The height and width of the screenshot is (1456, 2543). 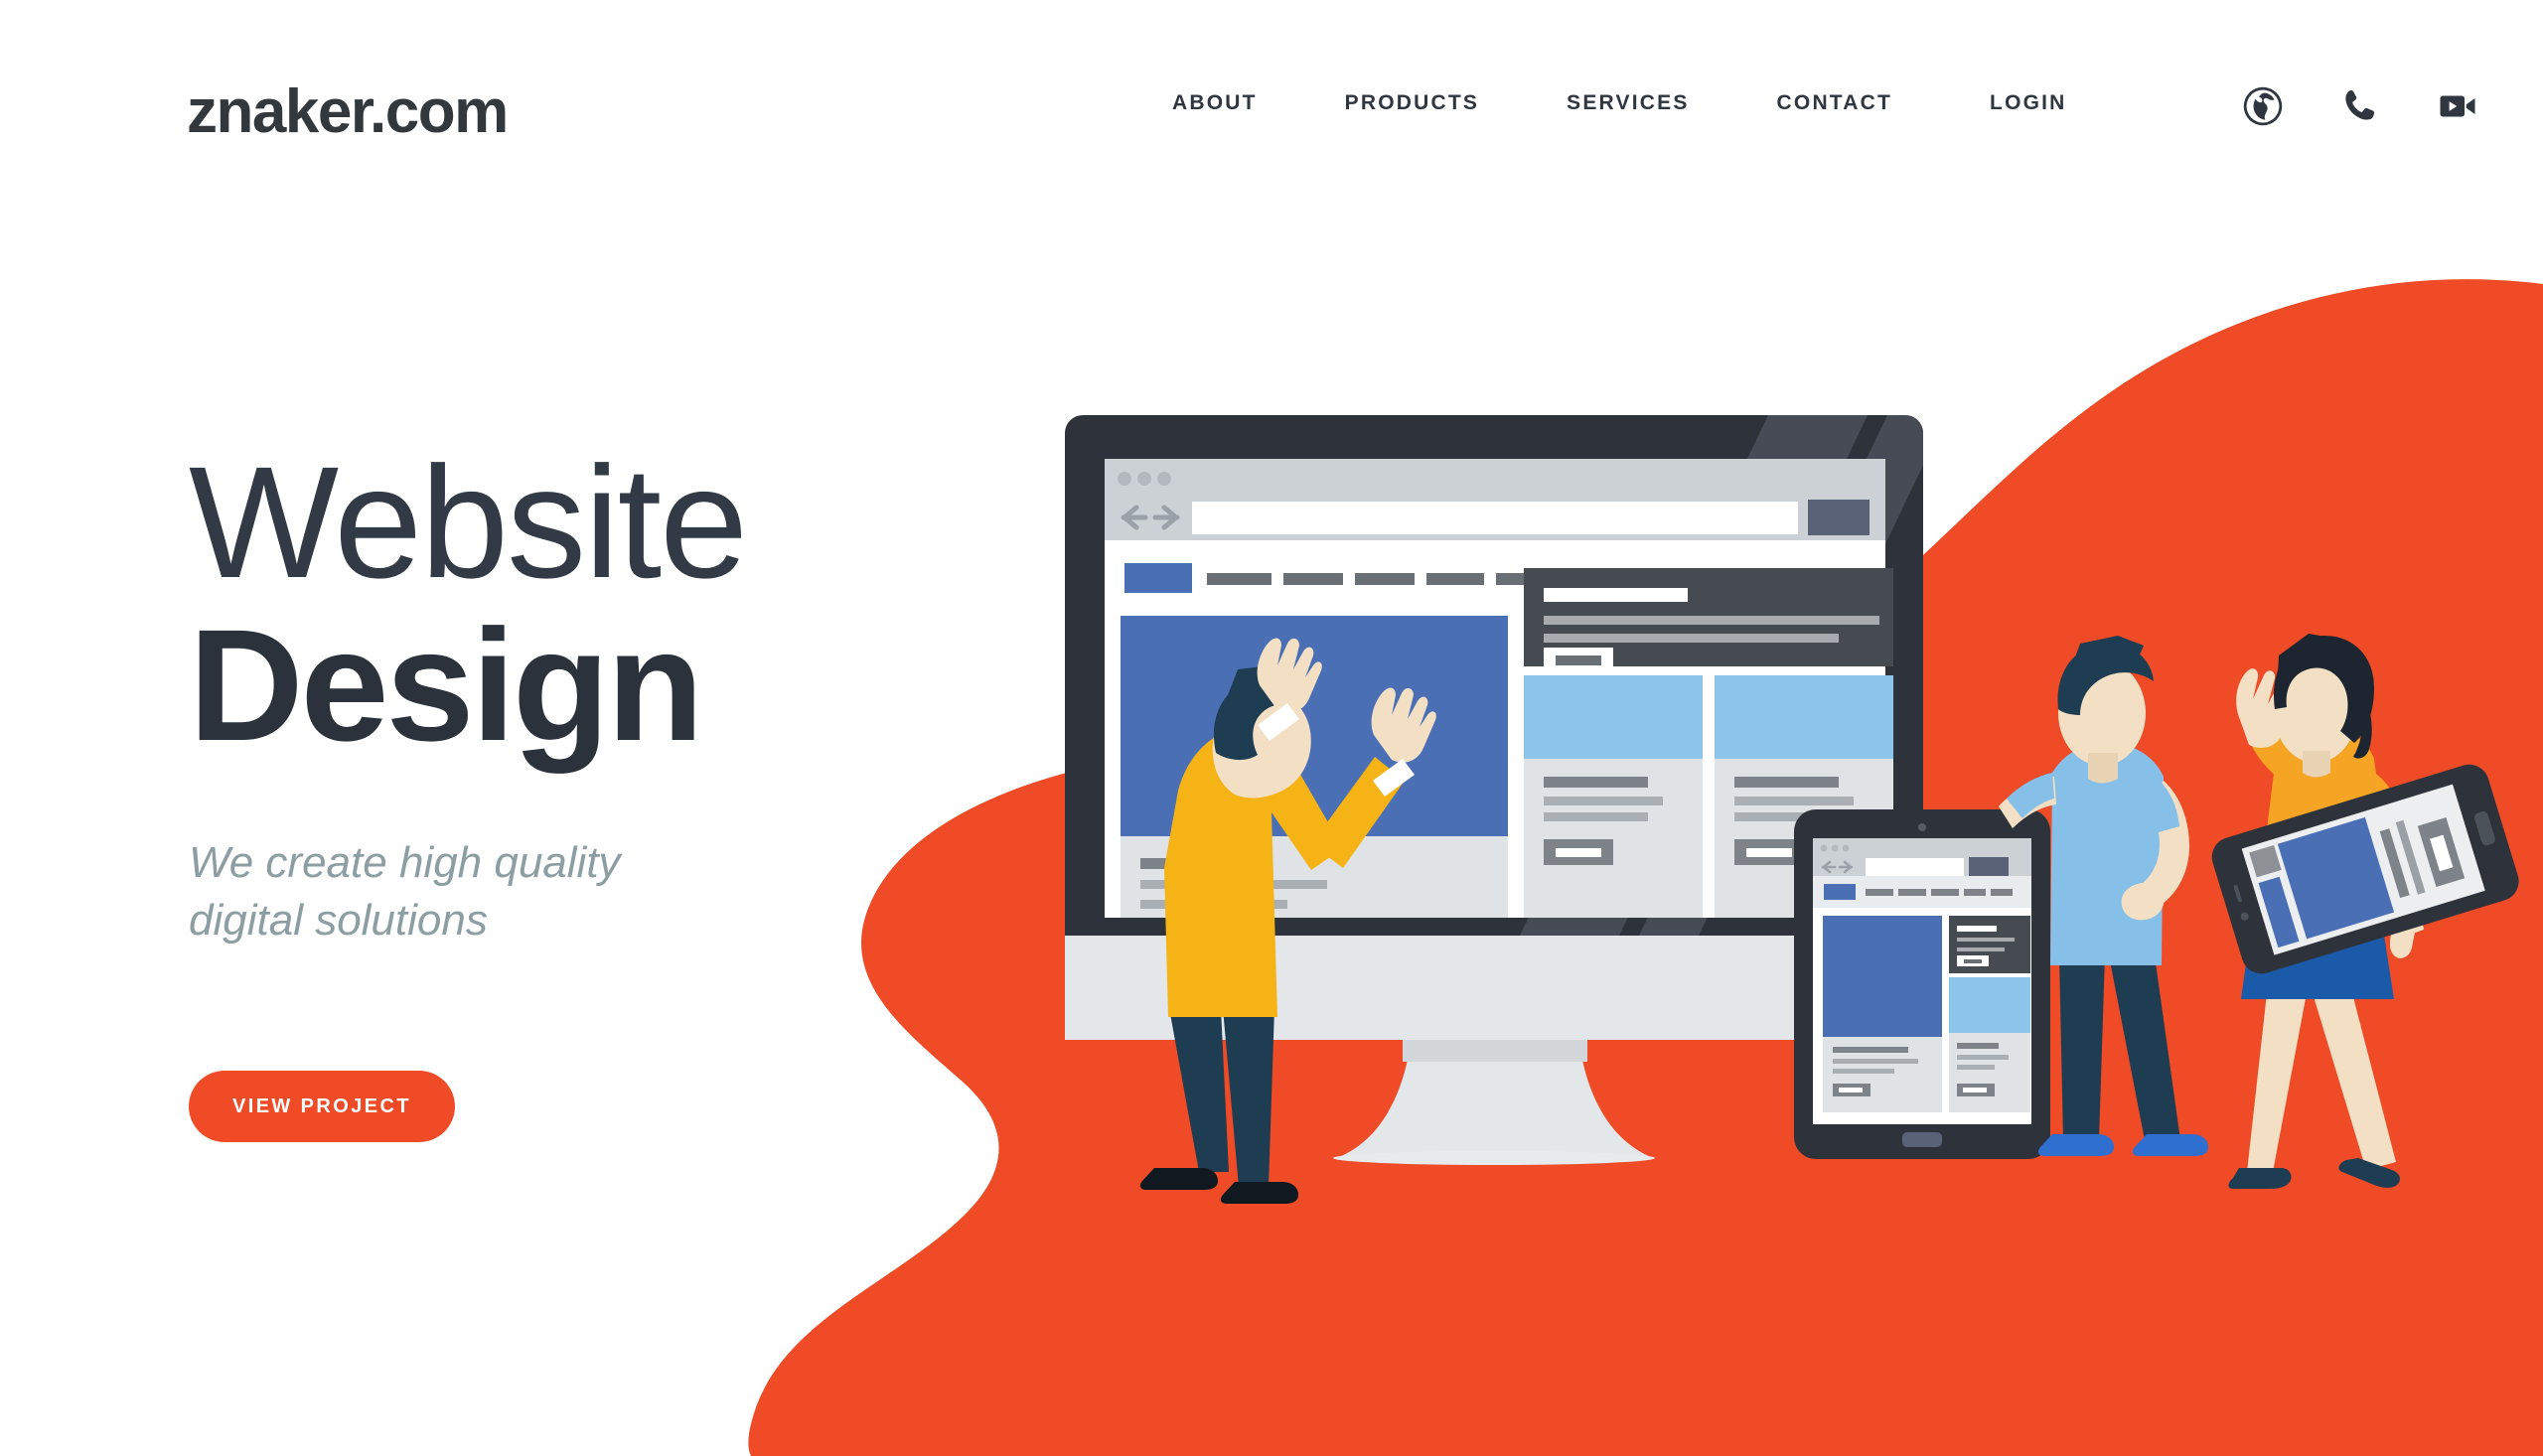 What do you see at coordinates (405, 862) in the screenshot?
I see `hero-subheading-line1: We create high quality` at bounding box center [405, 862].